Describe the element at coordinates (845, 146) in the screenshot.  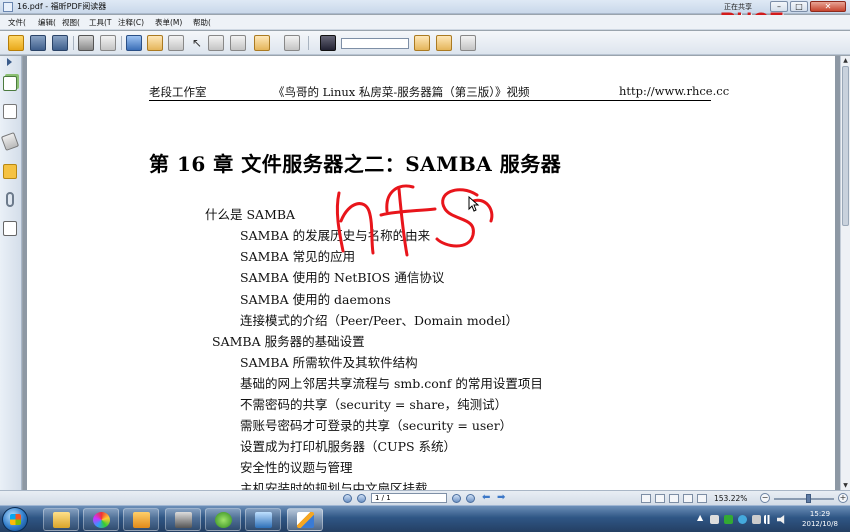
I see `scroll-thumb` at that location.